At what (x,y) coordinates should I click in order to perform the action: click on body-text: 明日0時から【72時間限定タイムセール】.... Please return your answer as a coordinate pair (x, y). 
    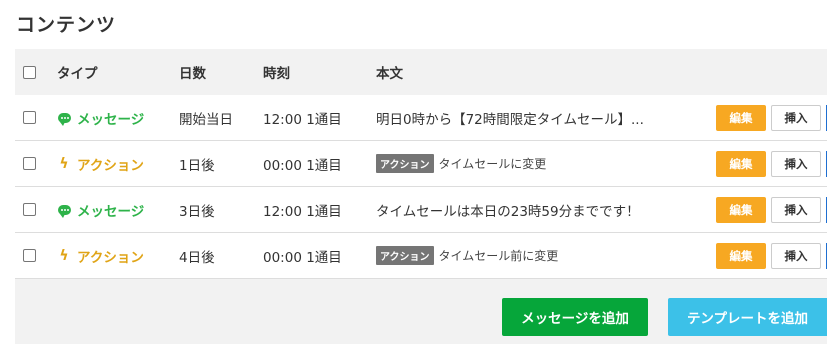
    Looking at the image, I should click on (510, 119).